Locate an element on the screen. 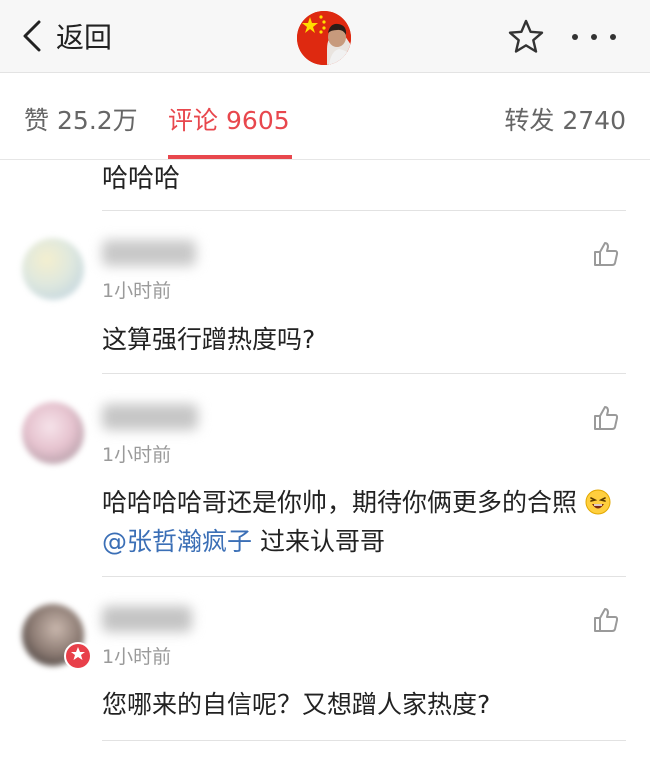 This screenshot has width=650, height=767. tab-comments: 评论 9605 is located at coordinates (229, 119).